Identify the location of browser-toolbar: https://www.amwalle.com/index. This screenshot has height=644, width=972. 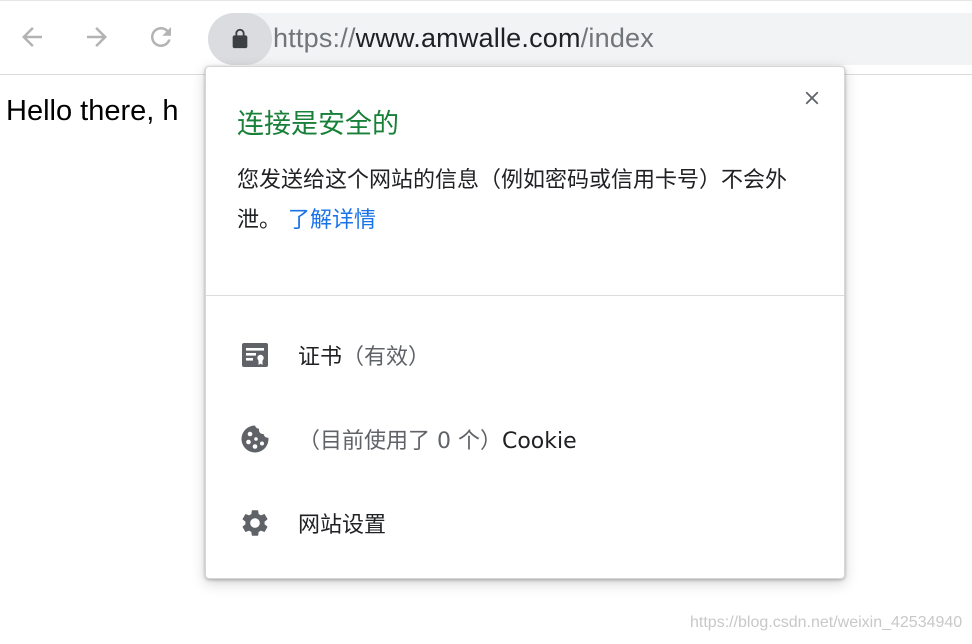
(486, 37).